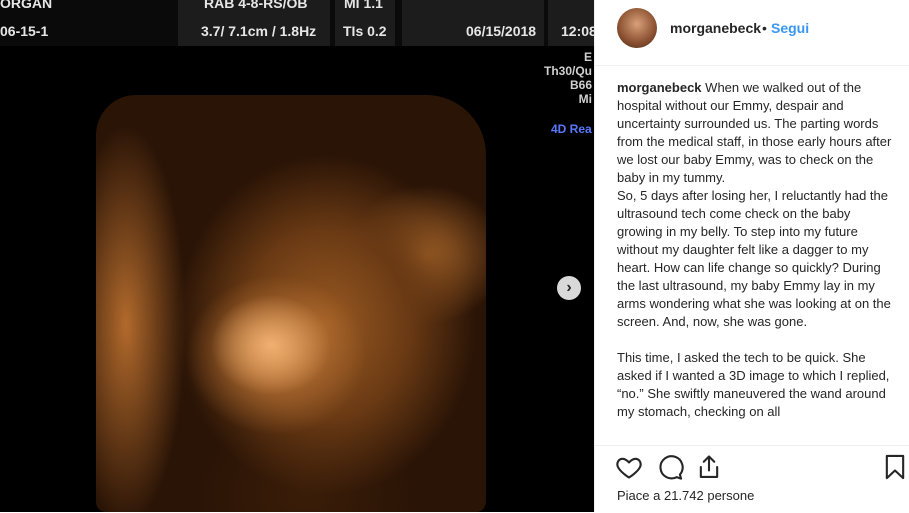 The height and width of the screenshot is (513, 909). Describe the element at coordinates (659, 87) in the screenshot. I see `caption-username: morganebeck` at that location.